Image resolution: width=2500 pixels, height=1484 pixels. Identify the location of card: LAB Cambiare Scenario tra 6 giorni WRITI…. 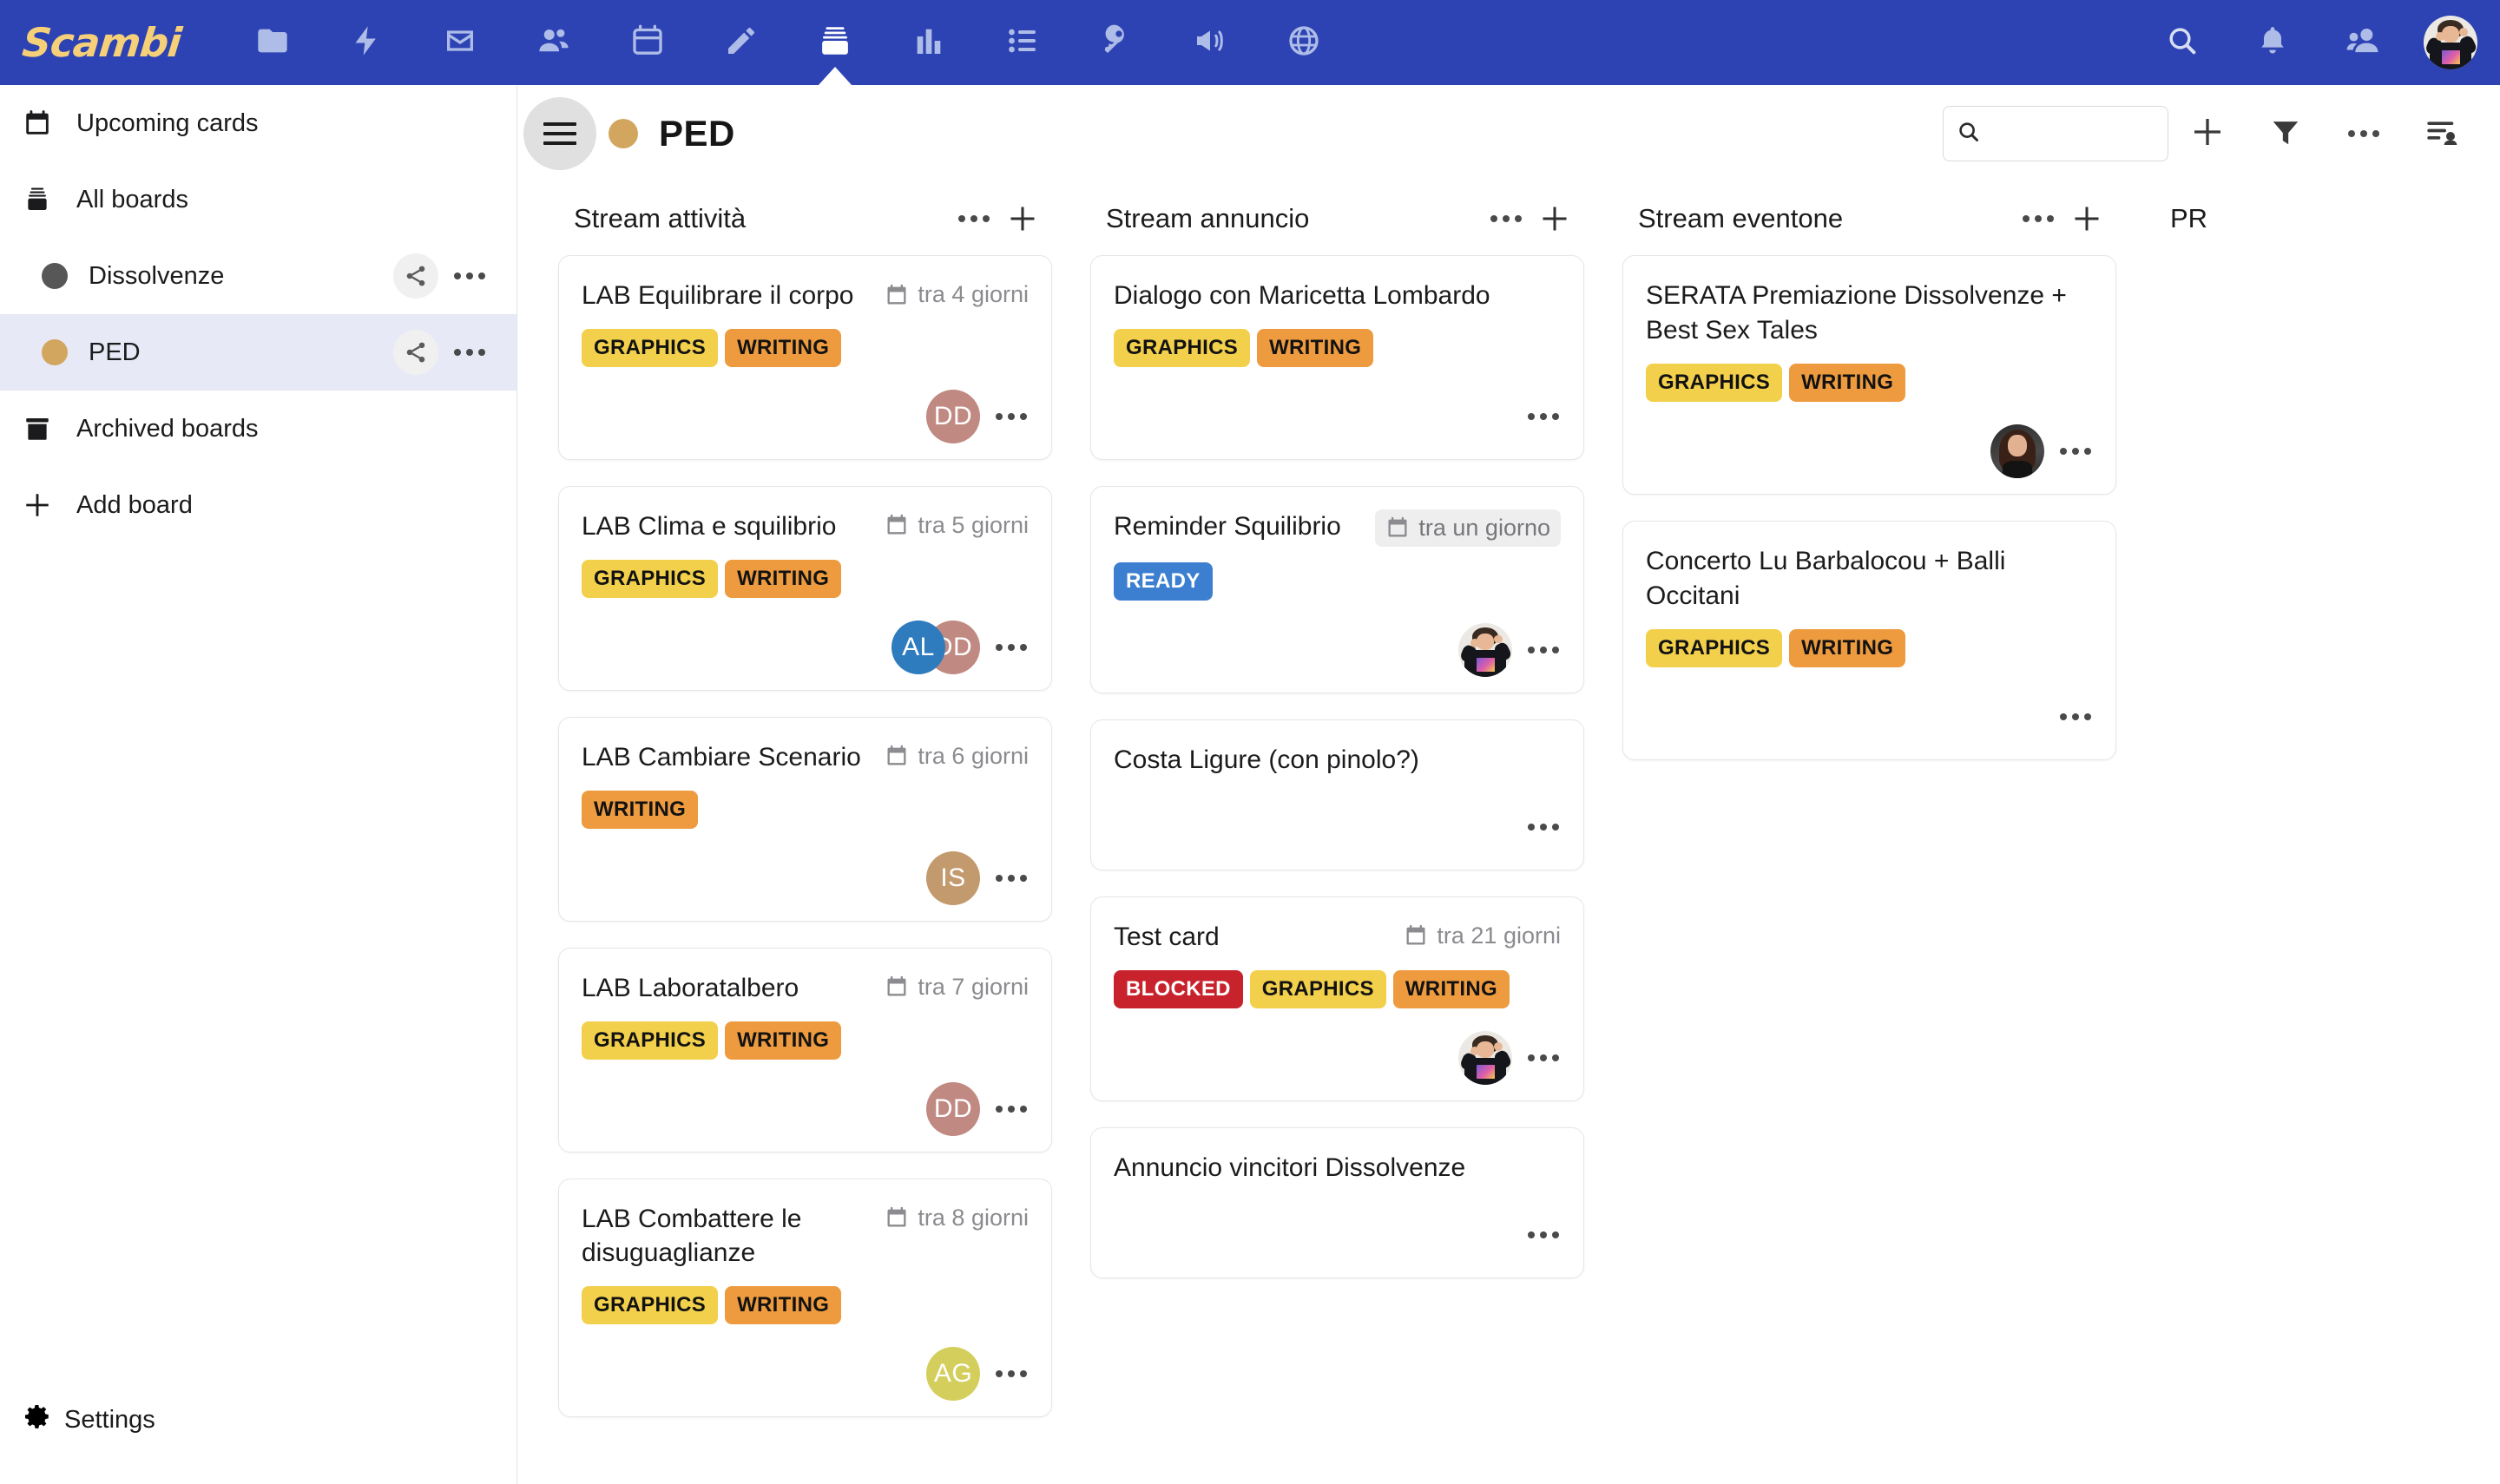
(805, 819).